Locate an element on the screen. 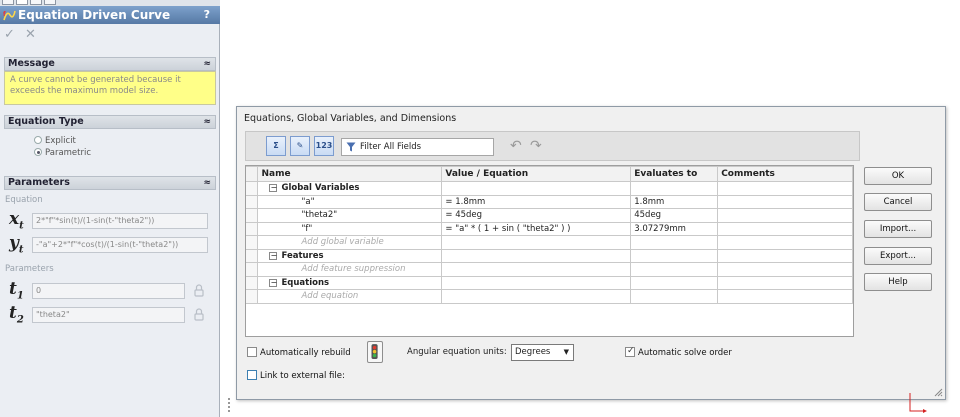  parameters-label: Parameters is located at coordinates (29, 269).